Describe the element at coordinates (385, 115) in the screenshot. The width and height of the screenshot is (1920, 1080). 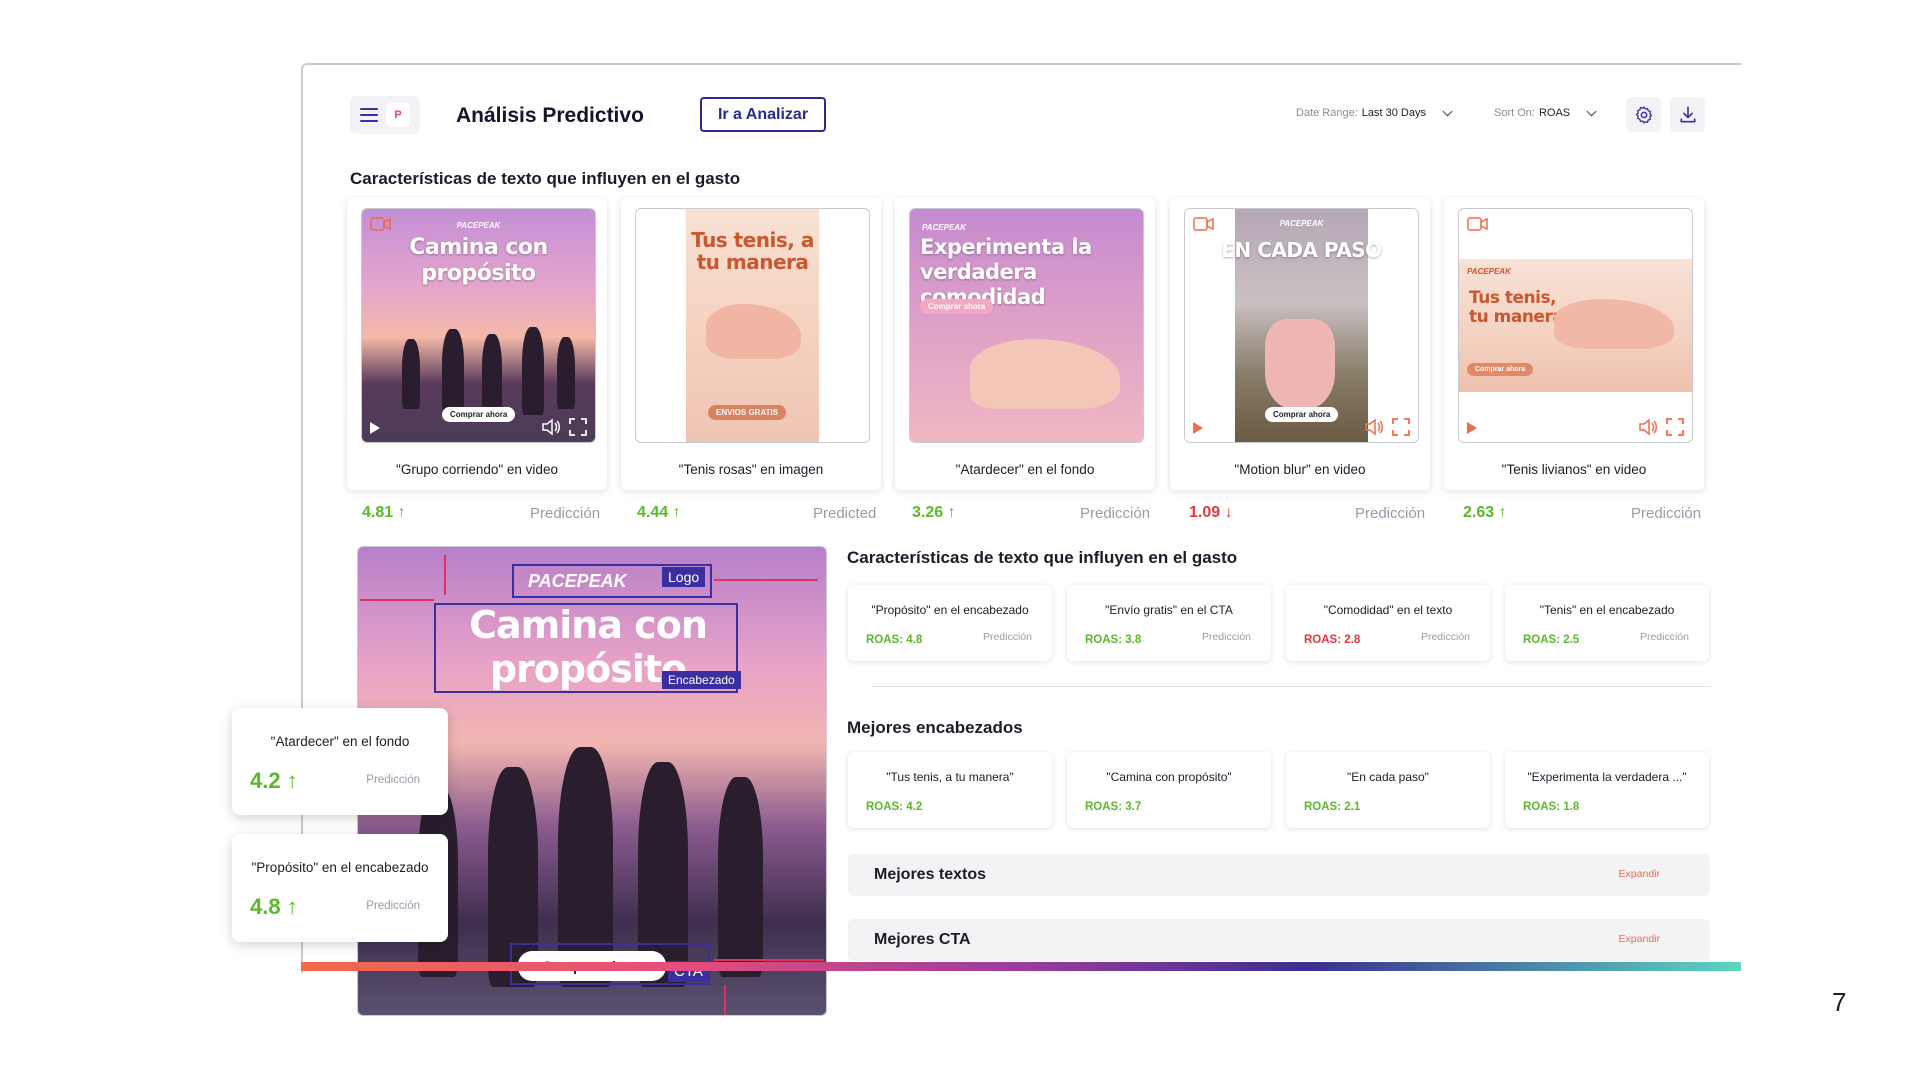
I see `menu-button: P` at that location.